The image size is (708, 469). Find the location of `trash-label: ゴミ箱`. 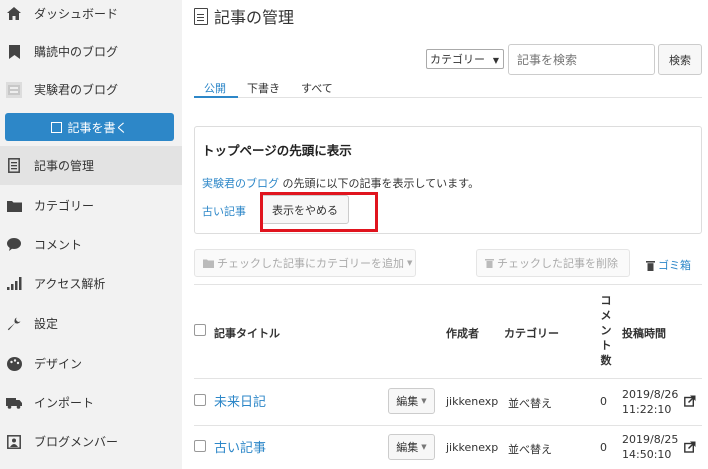

trash-label: ゴミ箱 is located at coordinates (674, 265).